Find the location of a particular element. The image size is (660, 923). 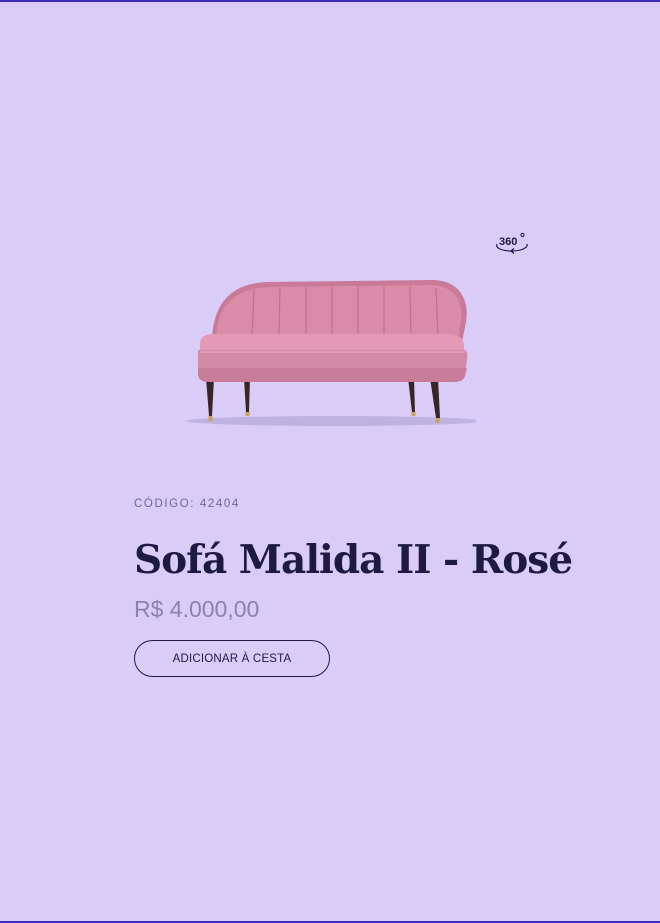

product-price: R$ 4.000,00 is located at coordinates (197, 609).